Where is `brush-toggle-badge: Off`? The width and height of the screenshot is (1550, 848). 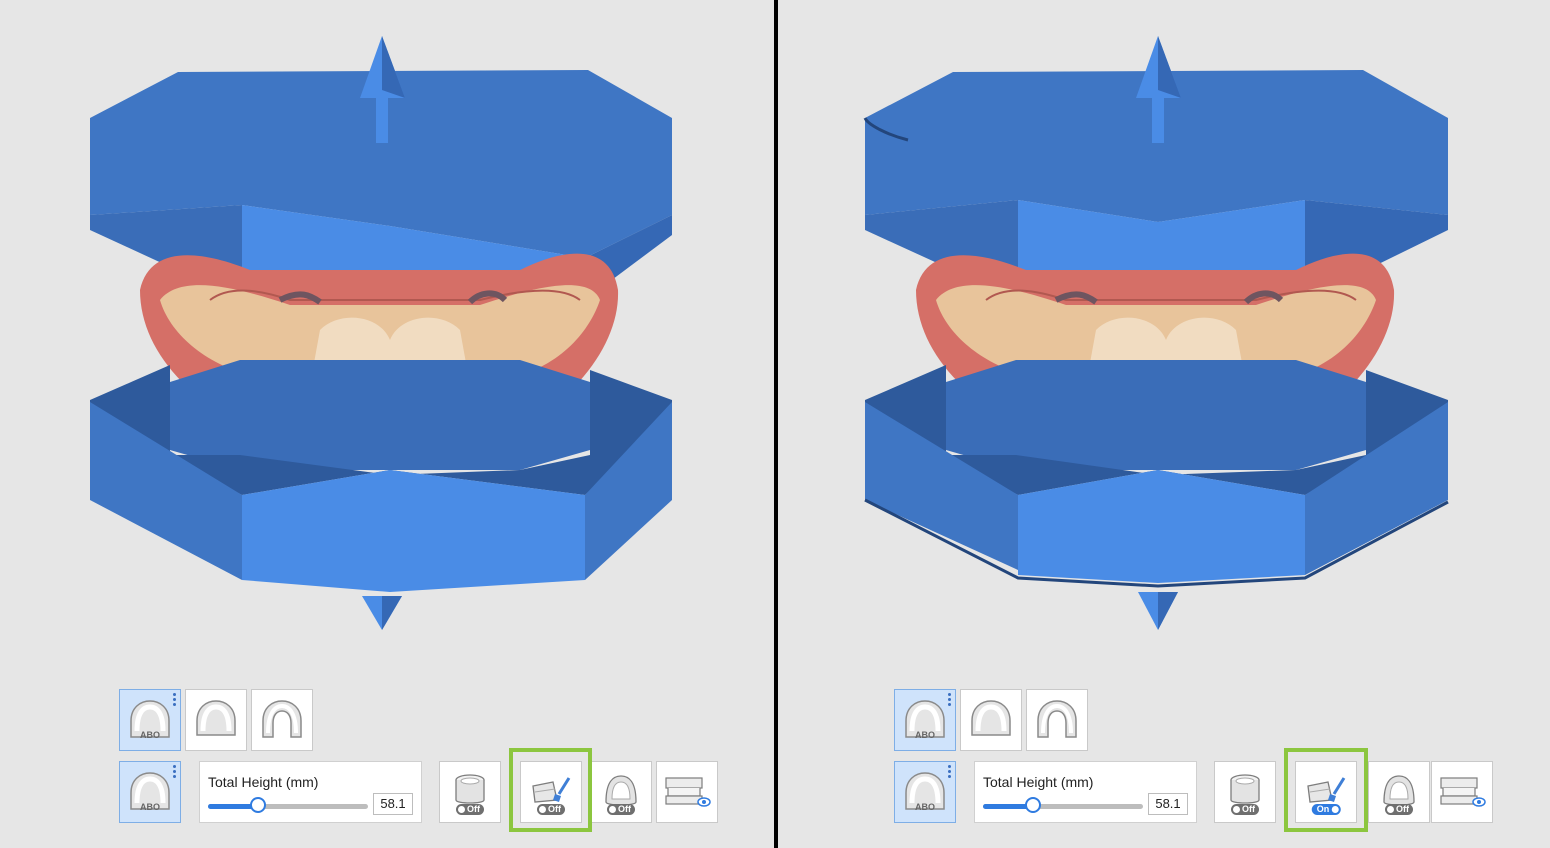 brush-toggle-badge: Off is located at coordinates (551, 809).